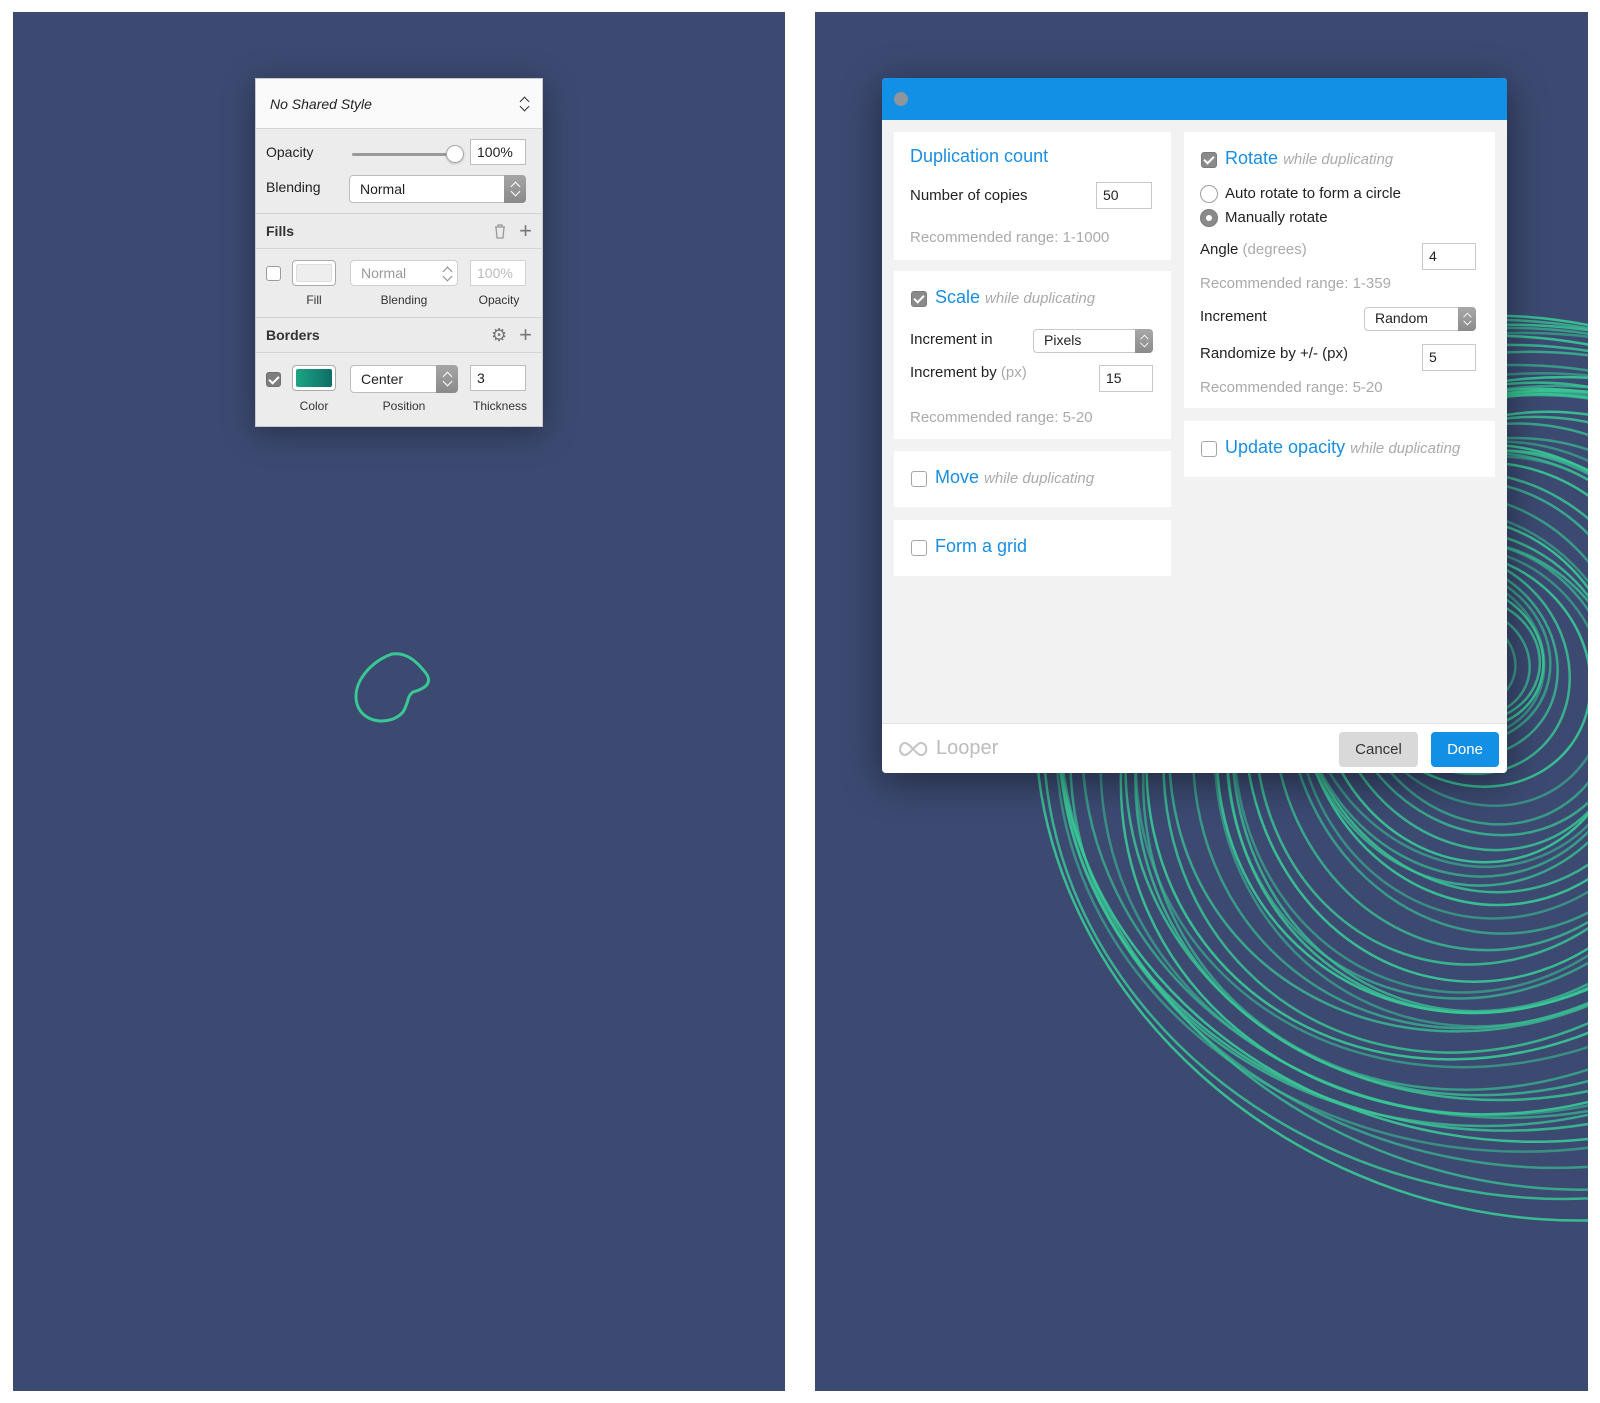 This screenshot has height=1403, width=1600. Describe the element at coordinates (1209, 194) in the screenshot. I see `auto-rotate-radio` at that location.